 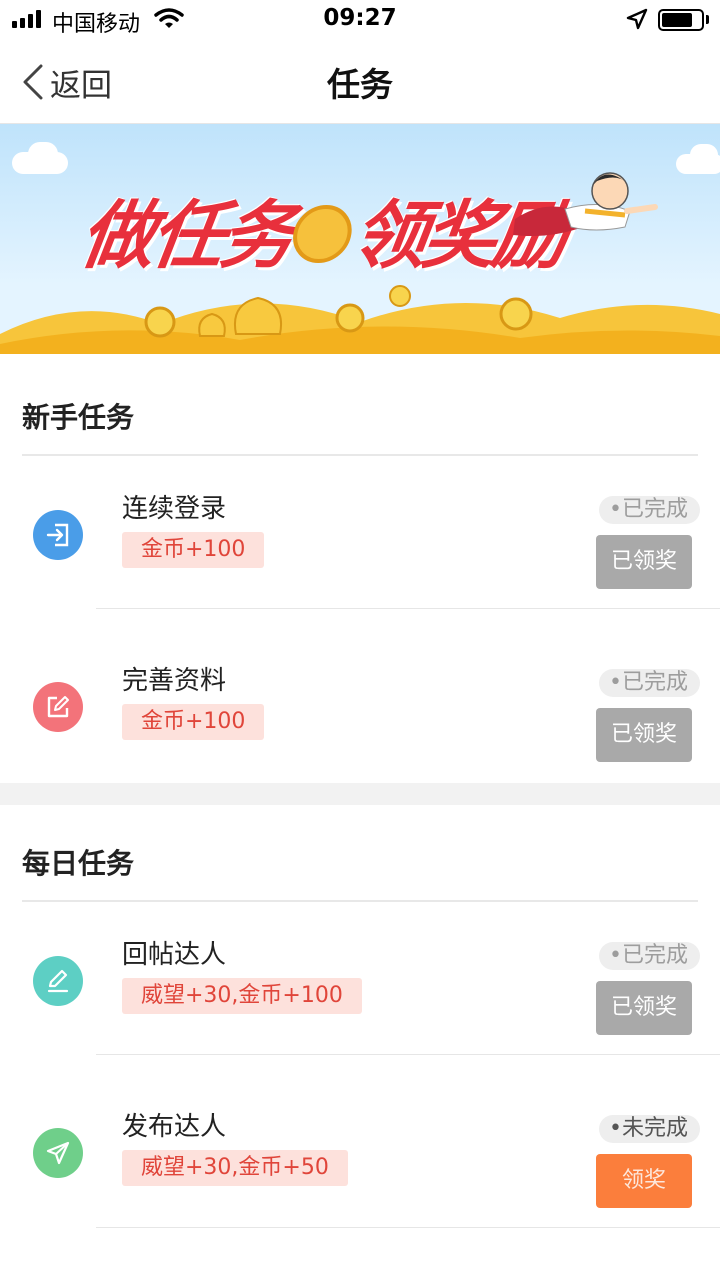 I want to click on section-gap, so click(x=360, y=794).